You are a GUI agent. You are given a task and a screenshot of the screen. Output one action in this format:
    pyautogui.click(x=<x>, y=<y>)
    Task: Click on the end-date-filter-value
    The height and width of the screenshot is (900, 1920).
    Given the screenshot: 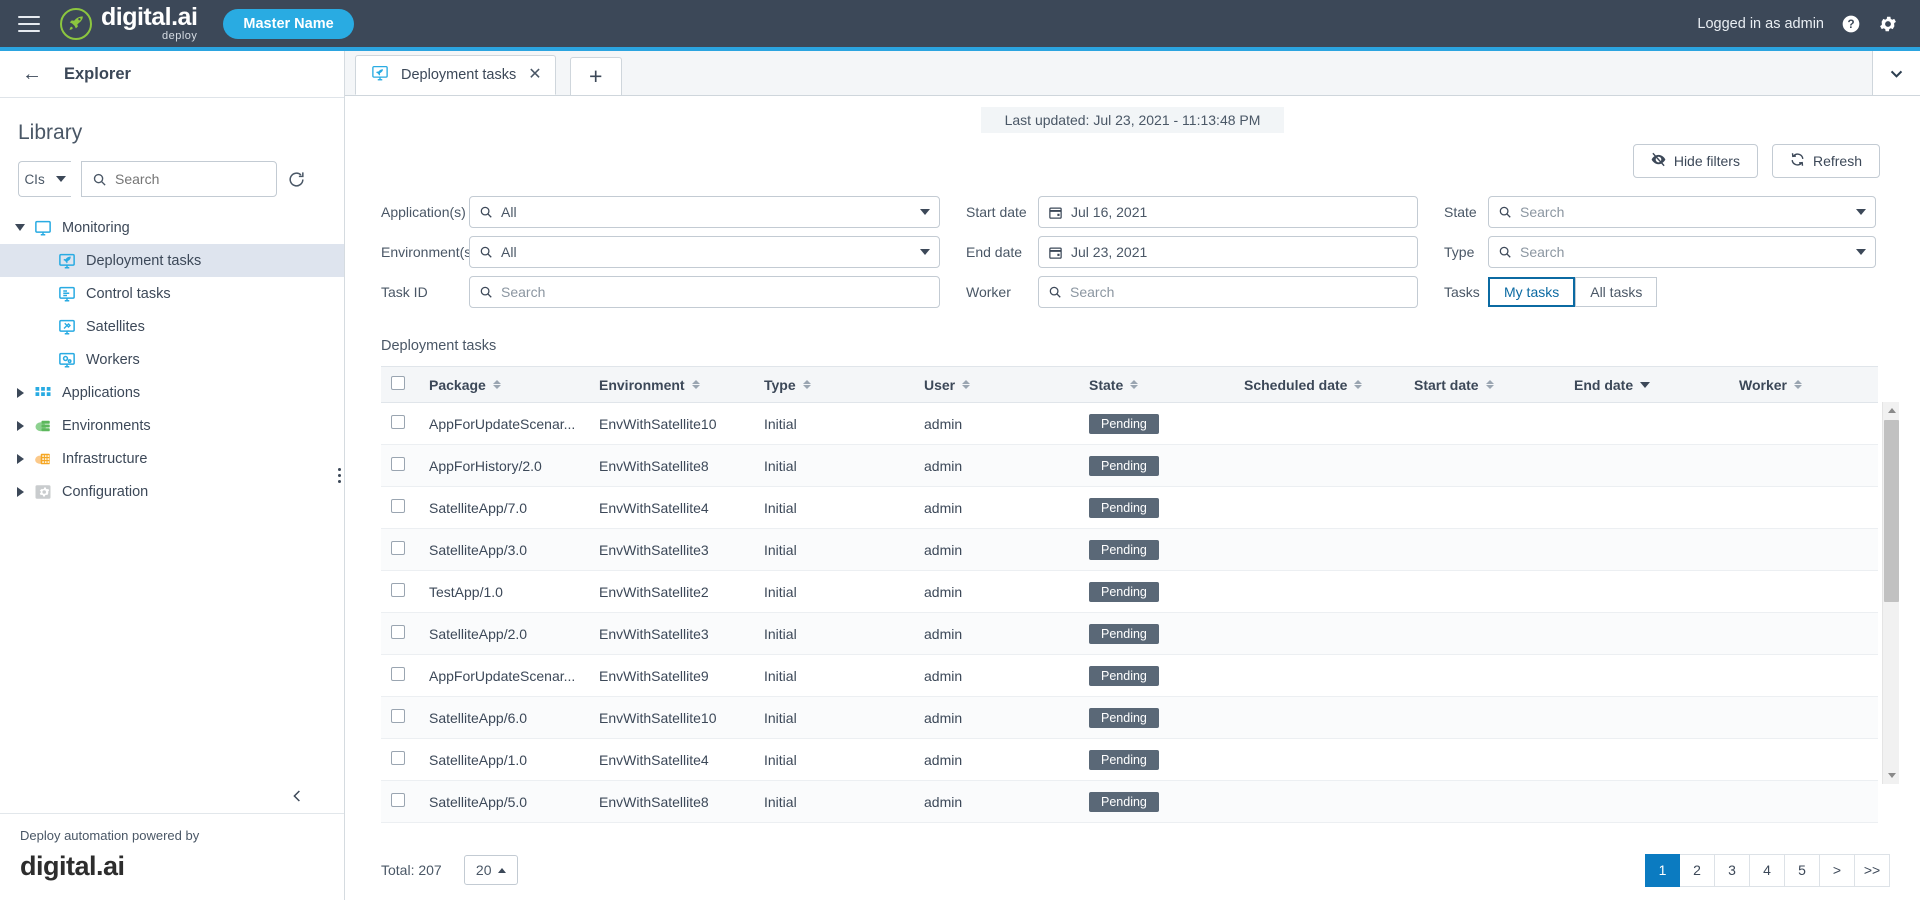 What is the action you would take?
    pyautogui.click(x=1239, y=252)
    